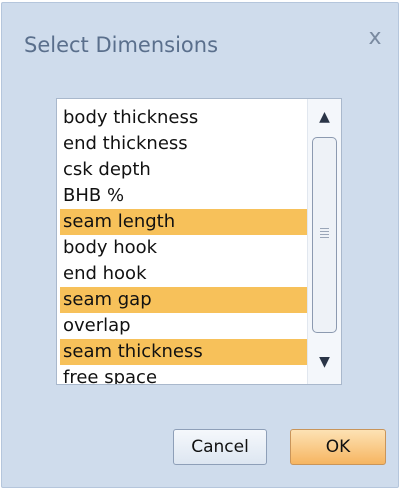  Describe the element at coordinates (183, 222) in the screenshot. I see `list-item: seam length` at that location.